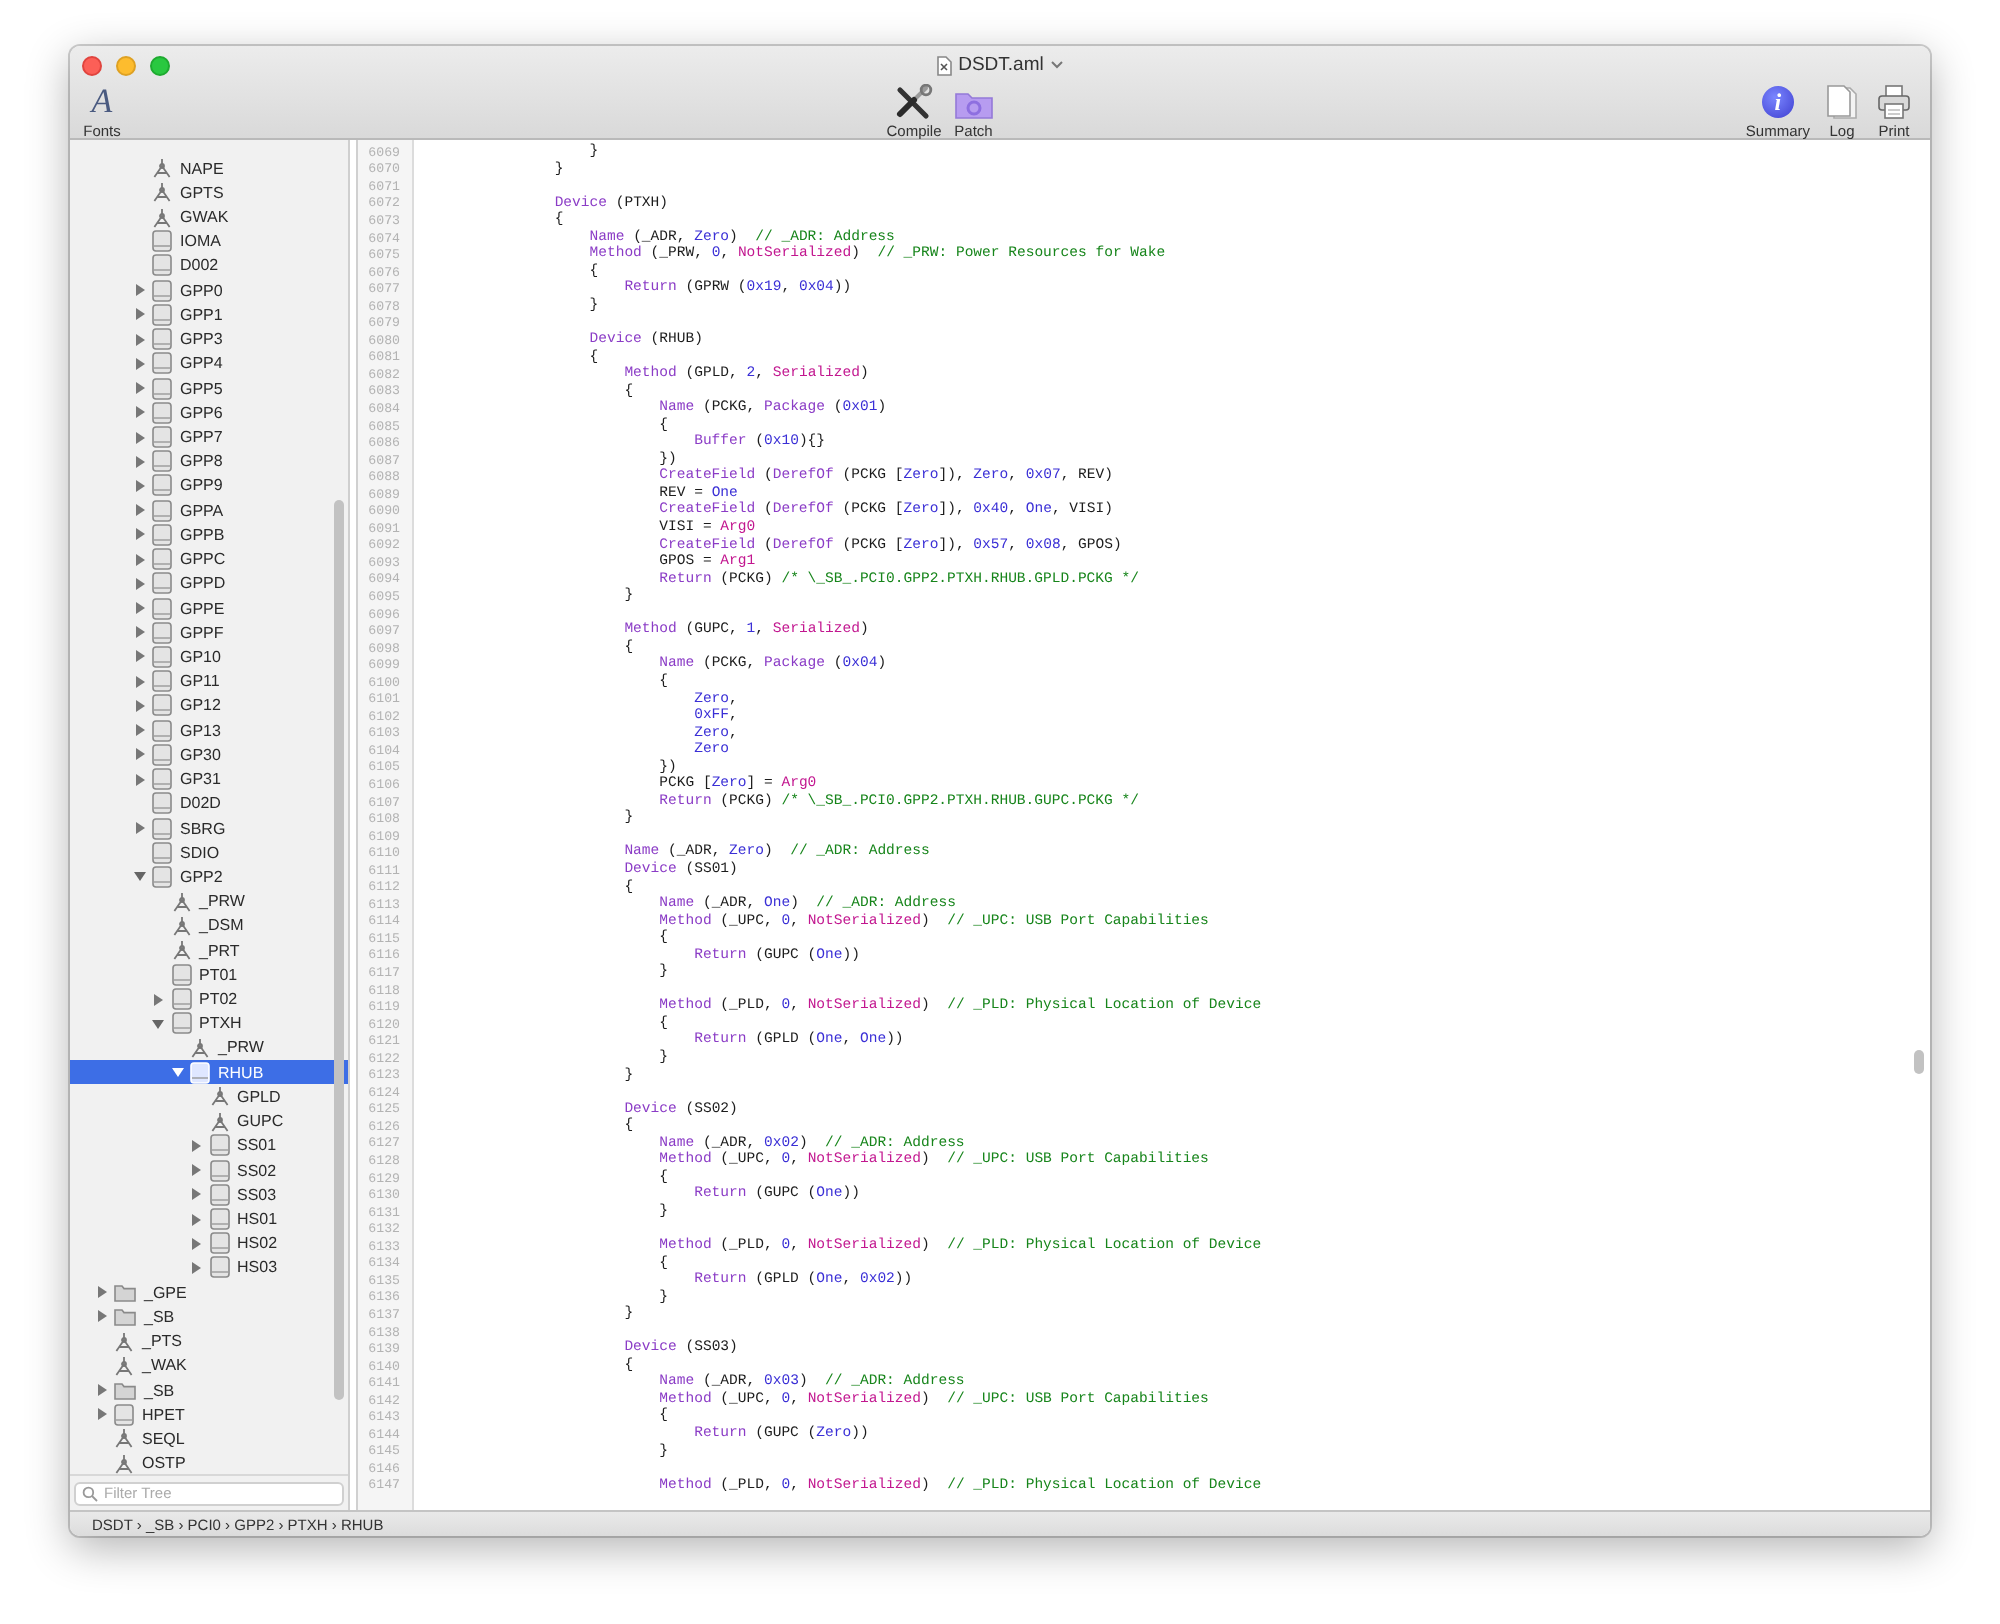 The height and width of the screenshot is (1624, 2000). Describe the element at coordinates (209, 632) in the screenshot. I see `tree-item: GPPF` at that location.